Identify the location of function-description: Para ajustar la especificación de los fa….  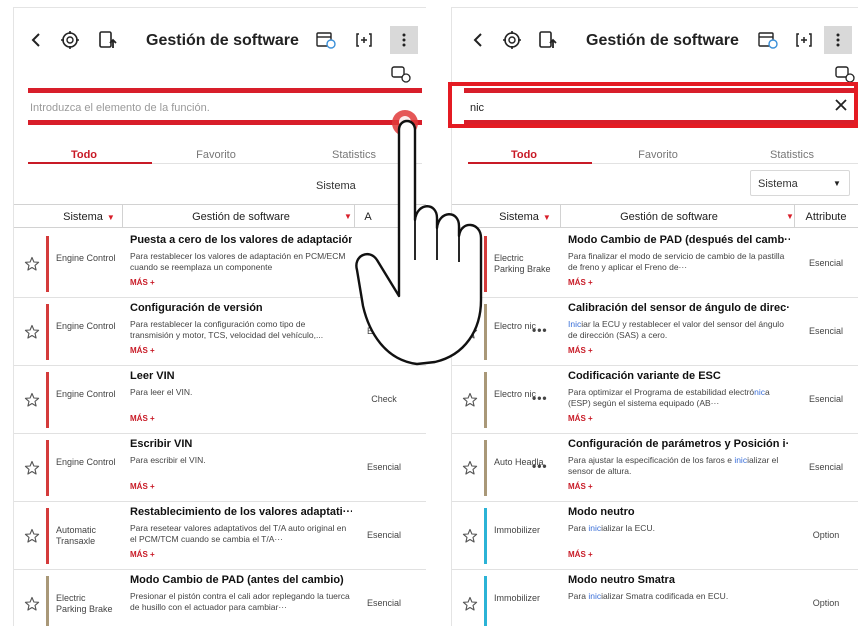
(678, 466).